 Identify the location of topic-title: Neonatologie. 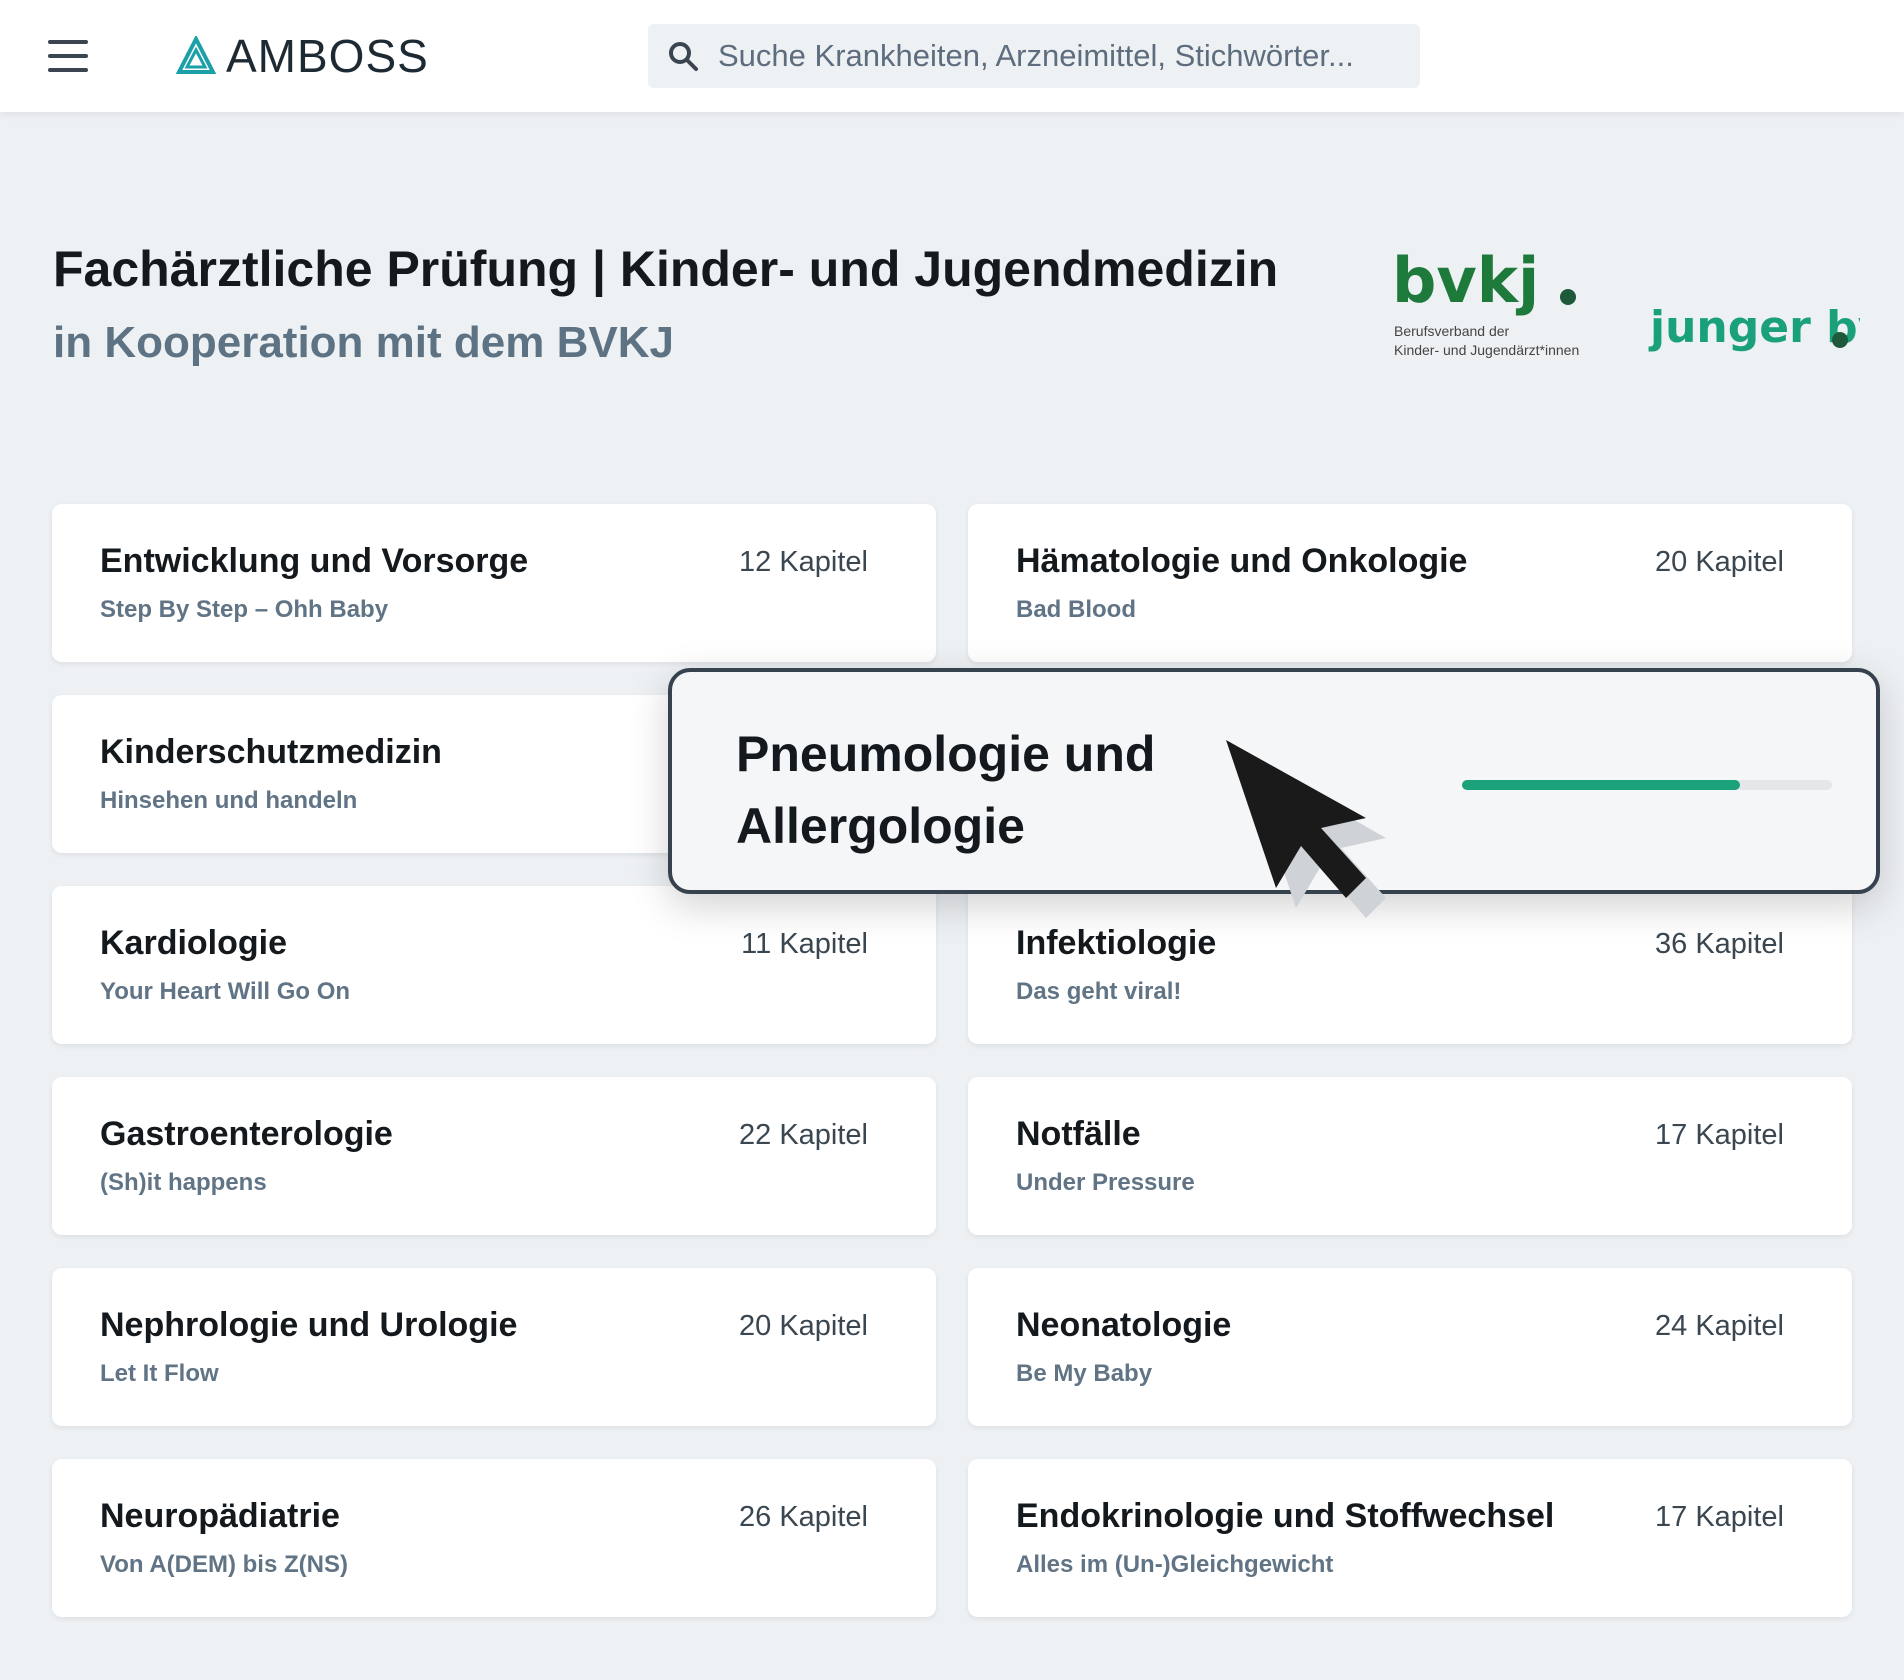
(1124, 1325).